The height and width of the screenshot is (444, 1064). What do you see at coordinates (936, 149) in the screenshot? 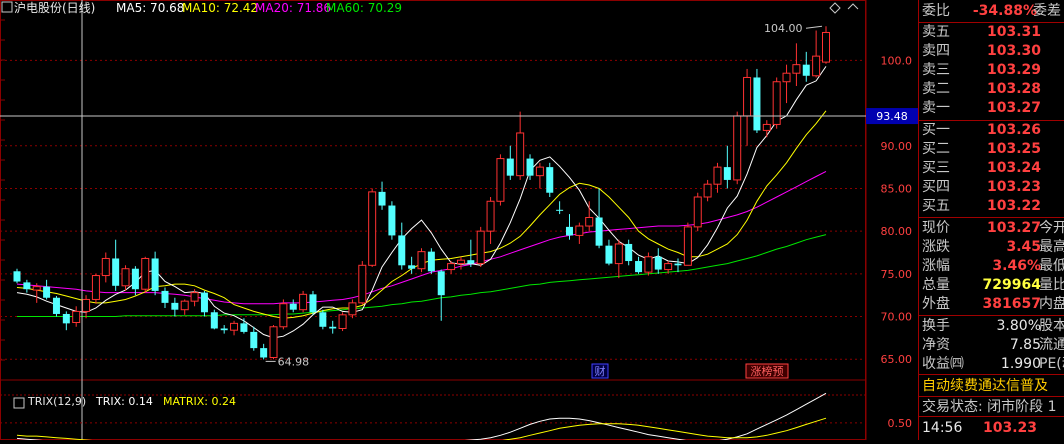
I see `bid-label: 买二` at bounding box center [936, 149].